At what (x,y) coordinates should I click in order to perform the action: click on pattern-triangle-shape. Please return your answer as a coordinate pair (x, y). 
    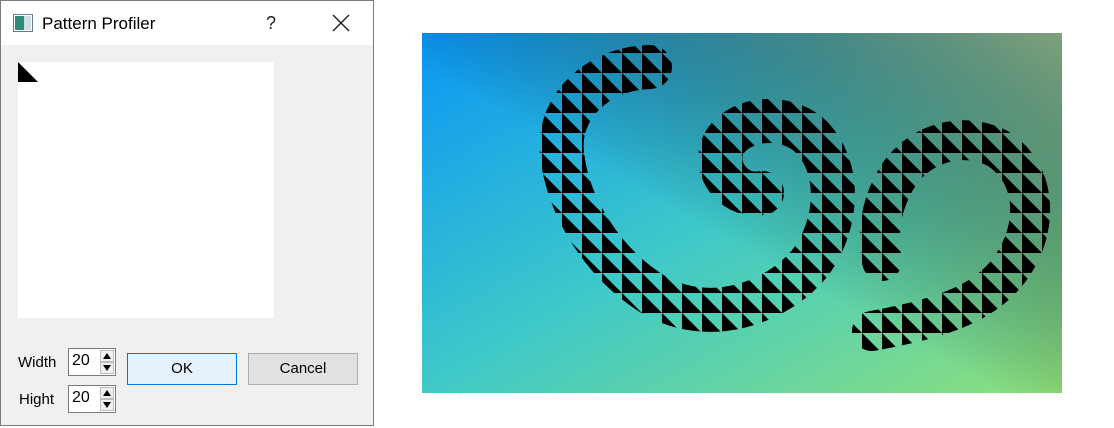
    Looking at the image, I should click on (28, 72).